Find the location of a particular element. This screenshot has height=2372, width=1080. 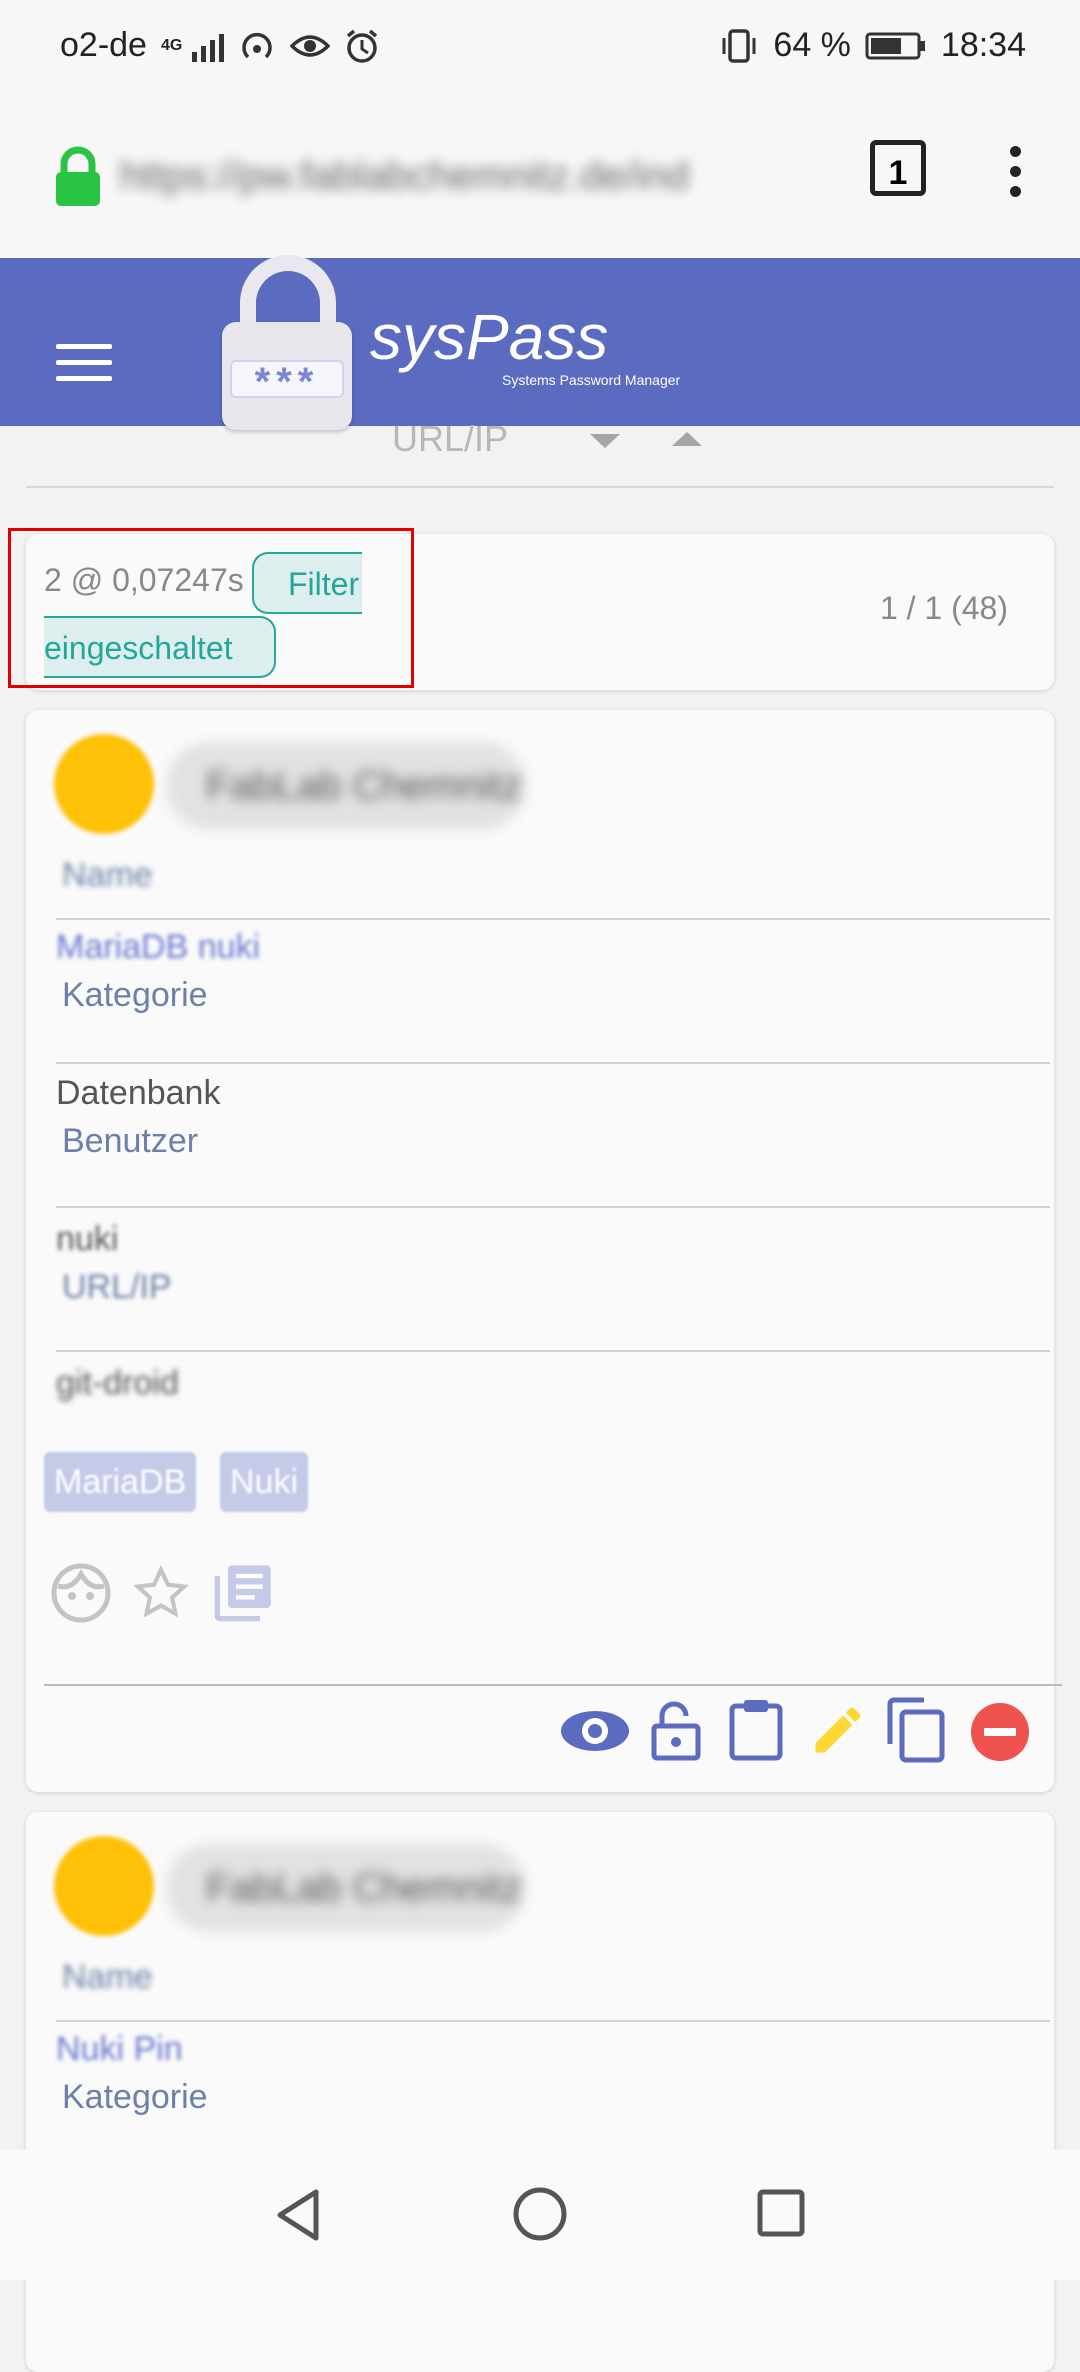

edit-pencil-icon is located at coordinates (838, 1730).